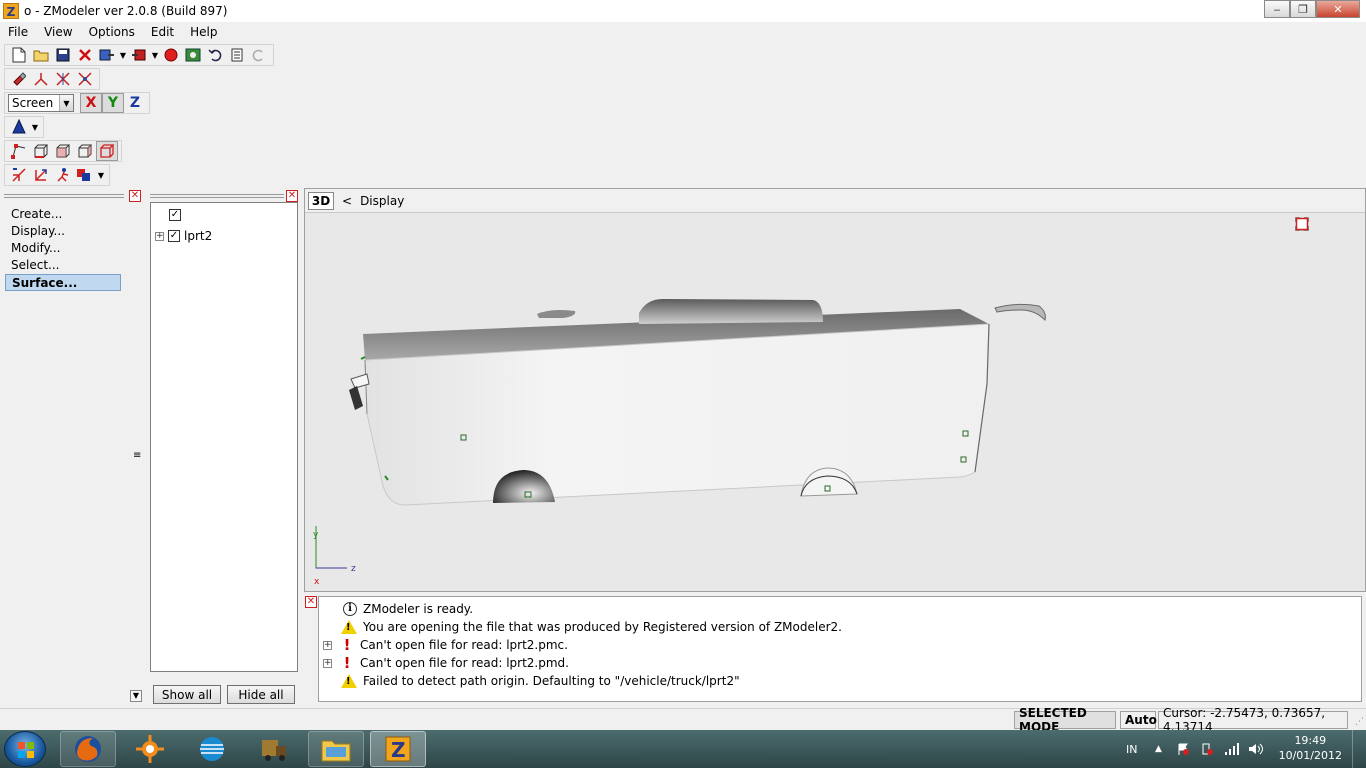  I want to click on menu-help: Help, so click(203, 32).